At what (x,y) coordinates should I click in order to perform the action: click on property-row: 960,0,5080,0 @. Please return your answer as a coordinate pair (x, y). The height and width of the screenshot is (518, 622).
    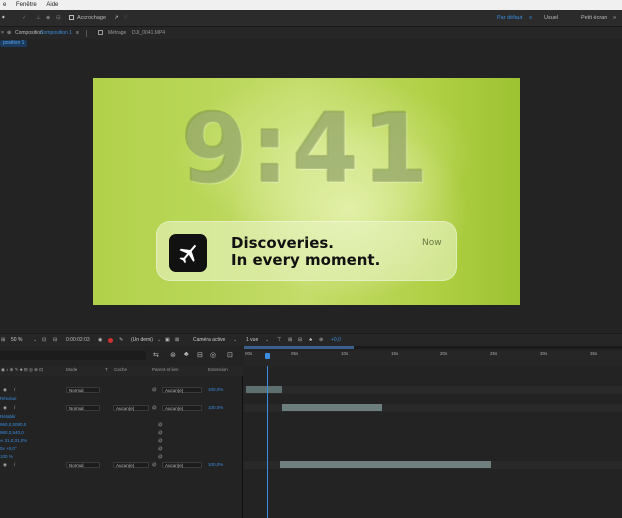
    Looking at the image, I should click on (121, 425).